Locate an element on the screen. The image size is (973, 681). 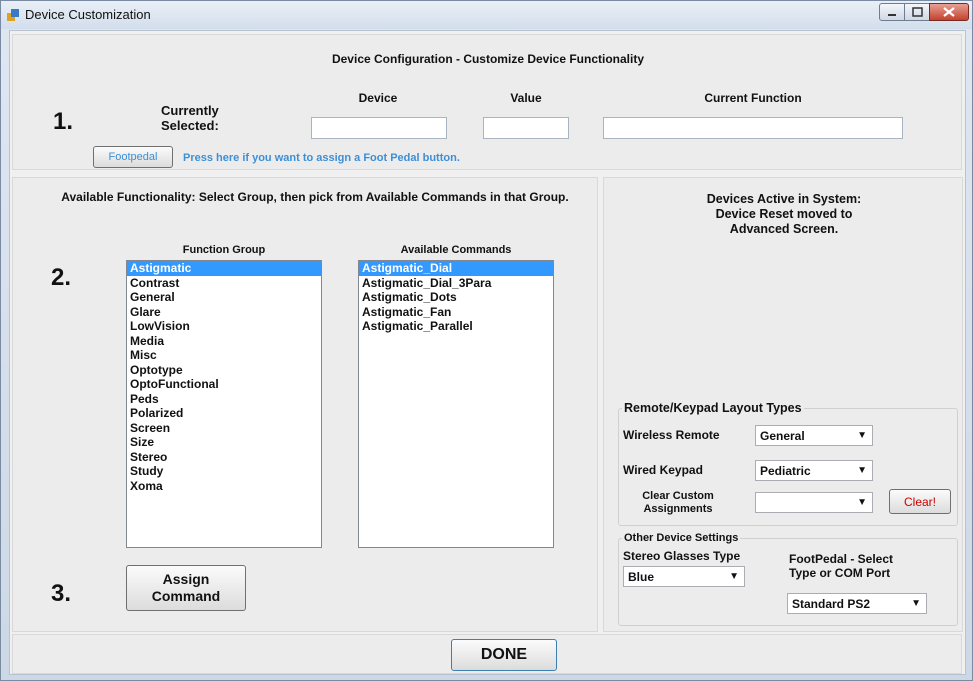
footpedal-type-value: Standard PS2 is located at coordinates (831, 604).